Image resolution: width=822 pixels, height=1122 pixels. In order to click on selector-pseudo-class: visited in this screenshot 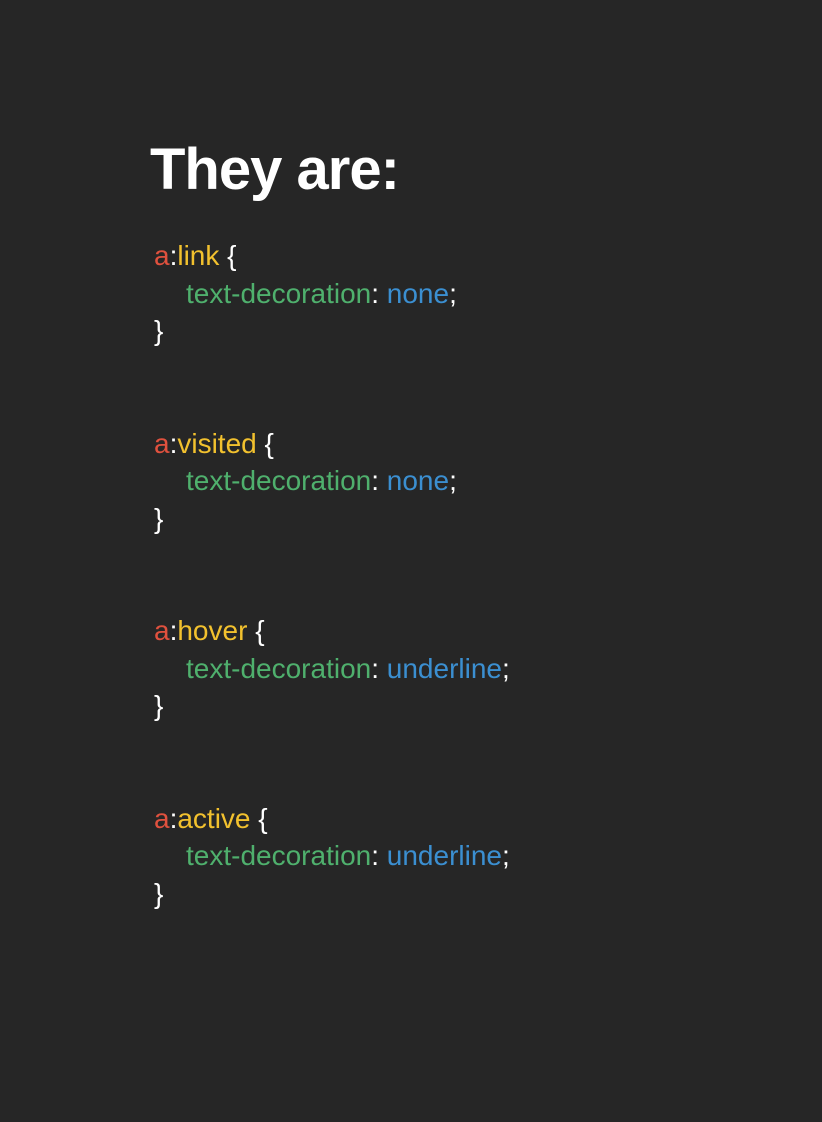, I will do `click(217, 443)`.